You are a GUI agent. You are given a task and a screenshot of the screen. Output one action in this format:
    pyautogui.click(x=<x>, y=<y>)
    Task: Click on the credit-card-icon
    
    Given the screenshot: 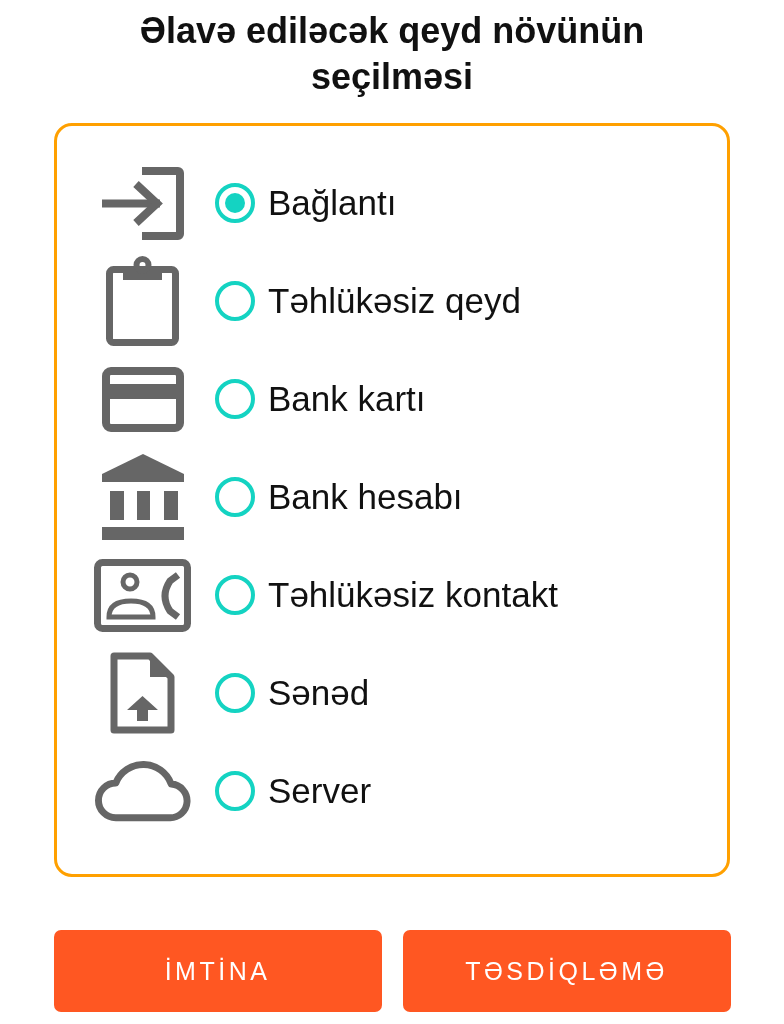 What is the action you would take?
    pyautogui.click(x=142, y=399)
    